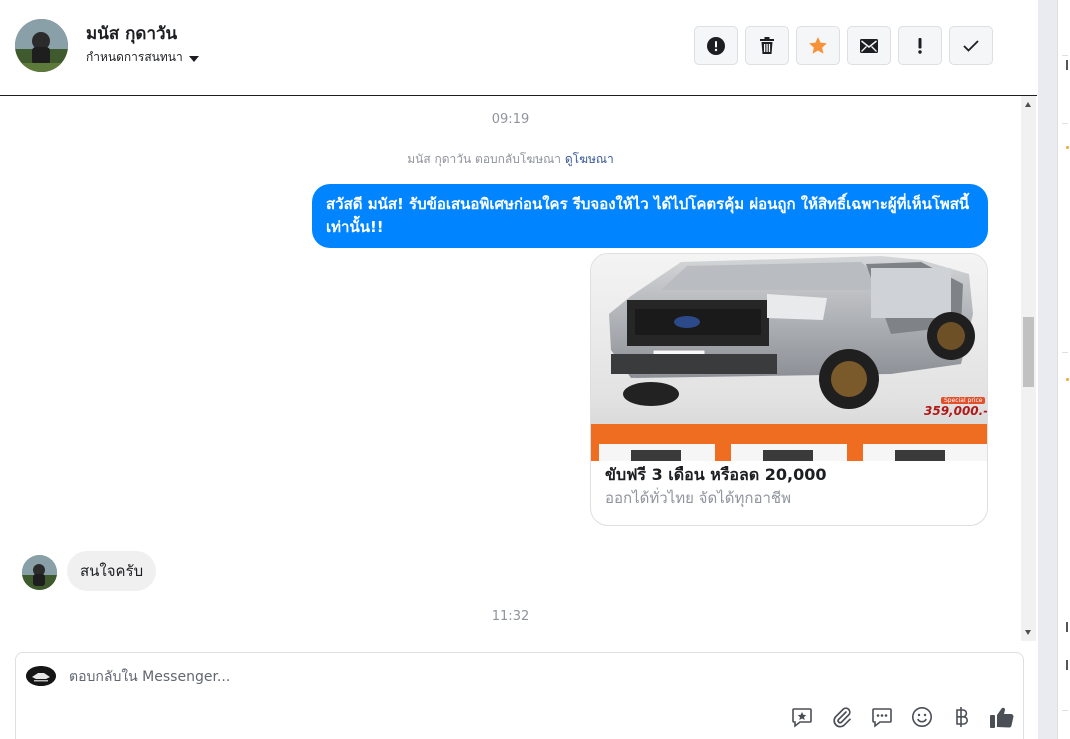 The image size is (1070, 739). What do you see at coordinates (39, 572) in the screenshot?
I see `contact-avatar-small` at bounding box center [39, 572].